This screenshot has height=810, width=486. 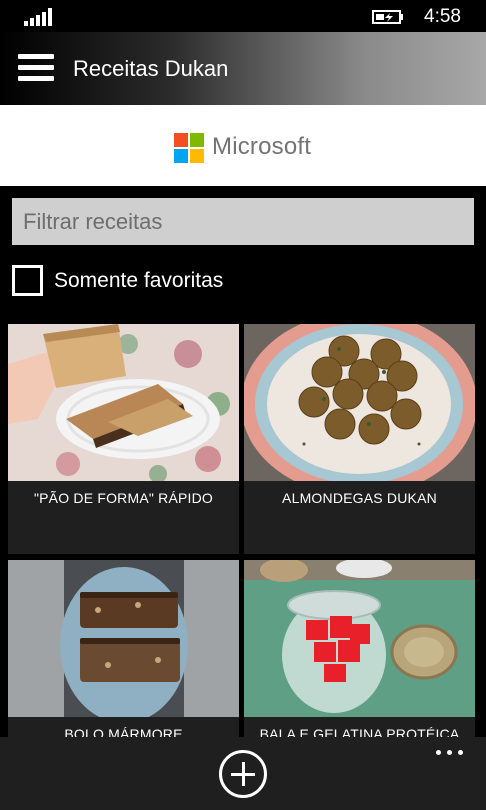 I want to click on app-header: Receitas Dukan, so click(x=243, y=68).